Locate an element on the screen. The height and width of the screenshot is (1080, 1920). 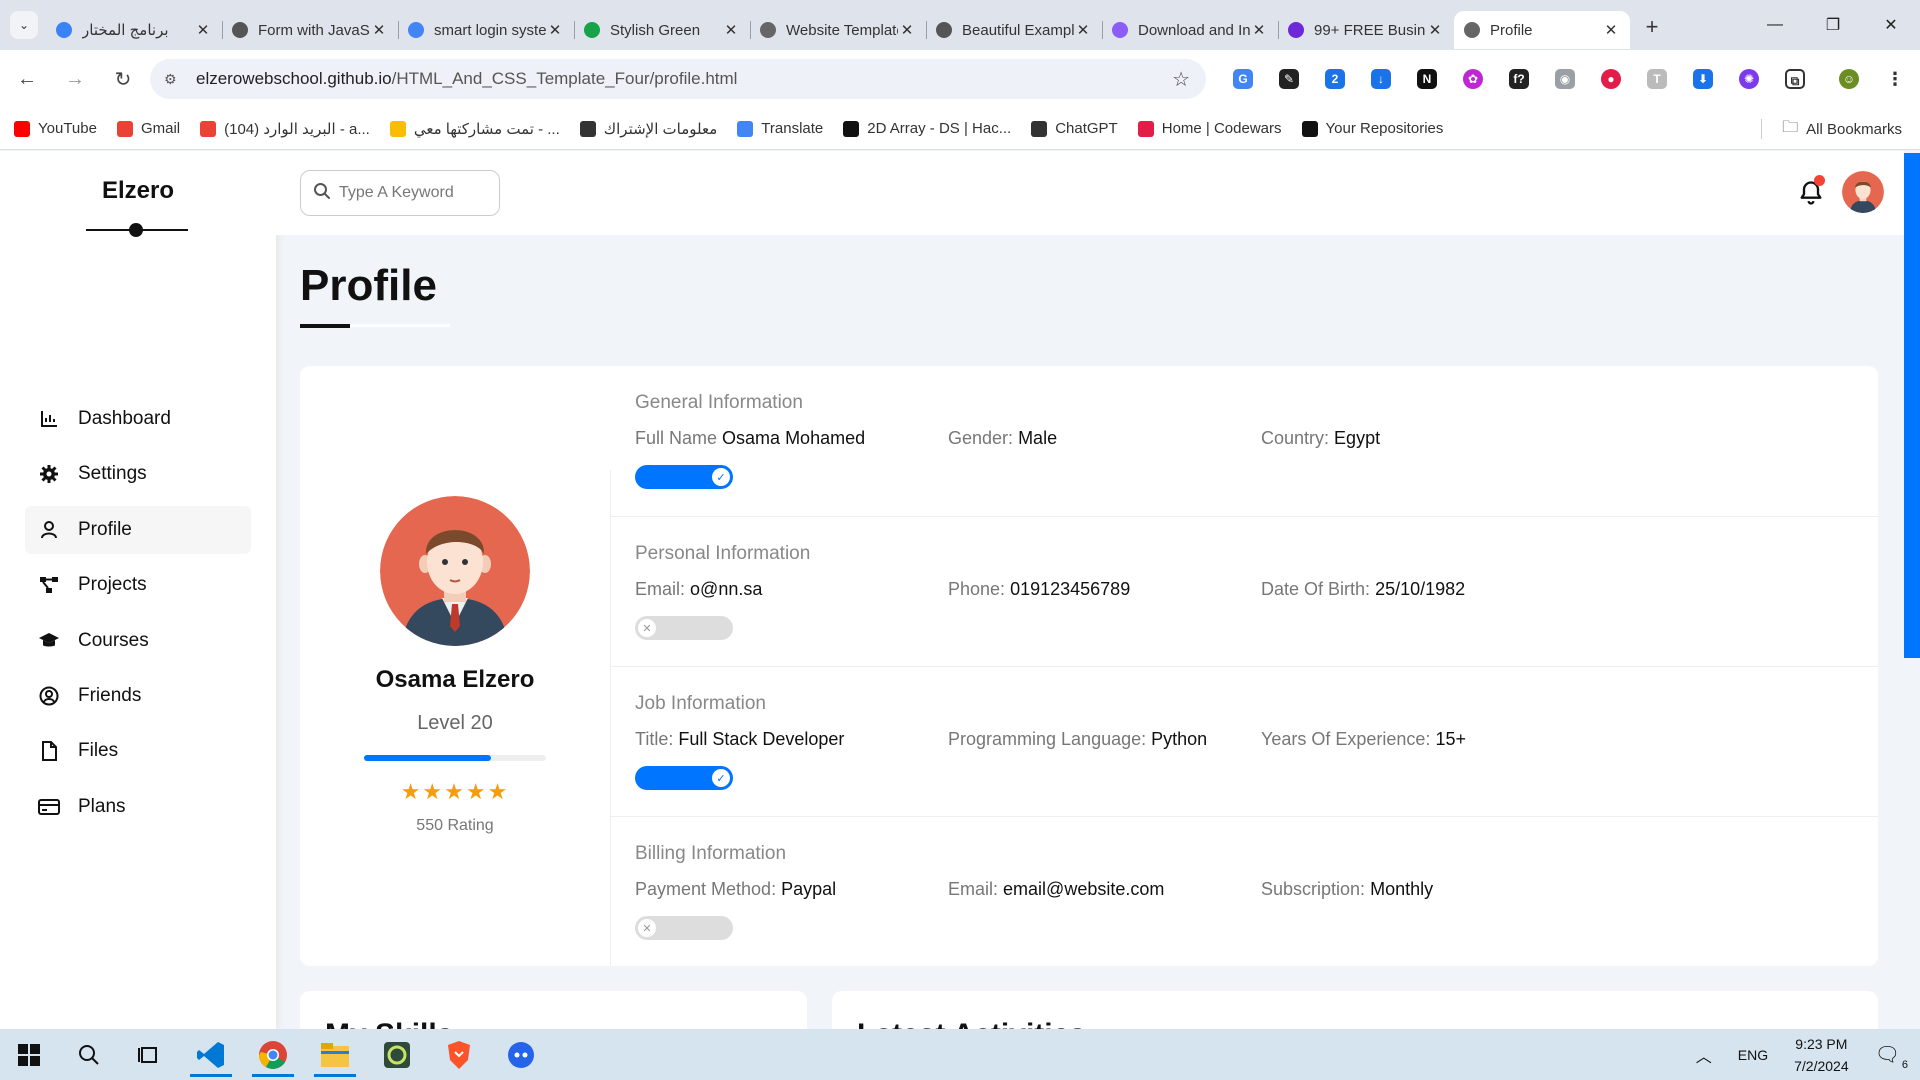
sidebar-item-plans: Plans is located at coordinates (138, 807).